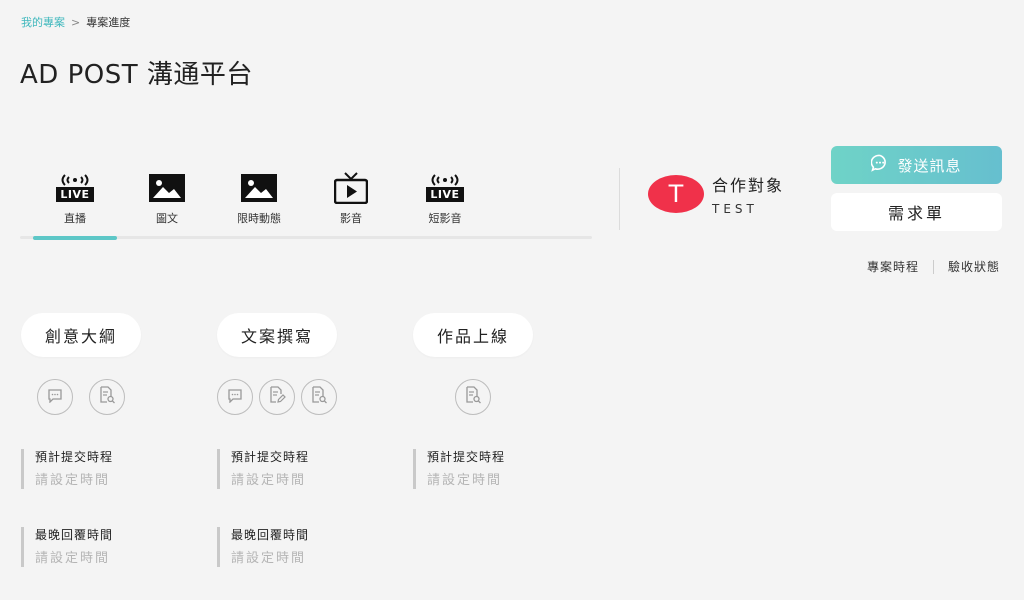 This screenshot has height=600, width=1024. Describe the element at coordinates (676, 194) in the screenshot. I see `avatar: T` at that location.